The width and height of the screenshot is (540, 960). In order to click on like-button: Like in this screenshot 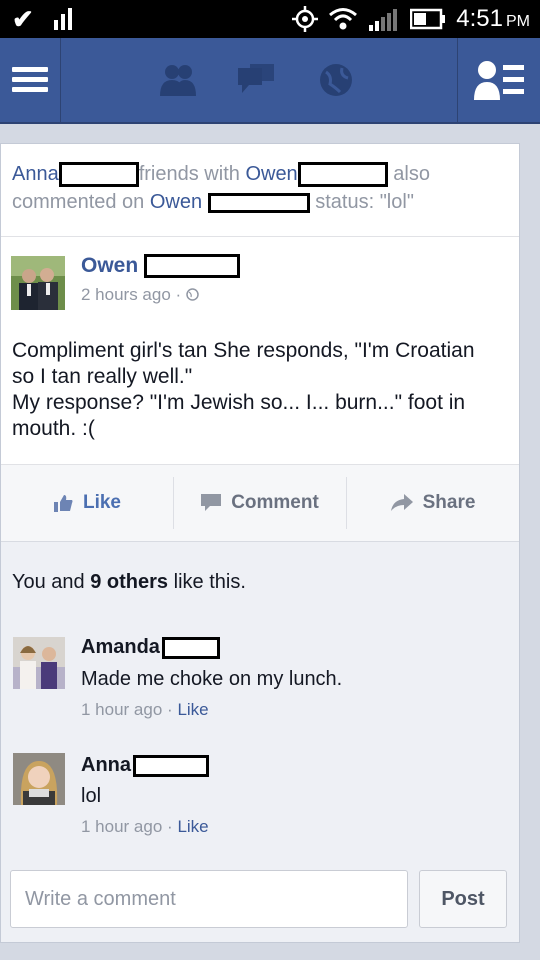, I will do `click(87, 503)`.